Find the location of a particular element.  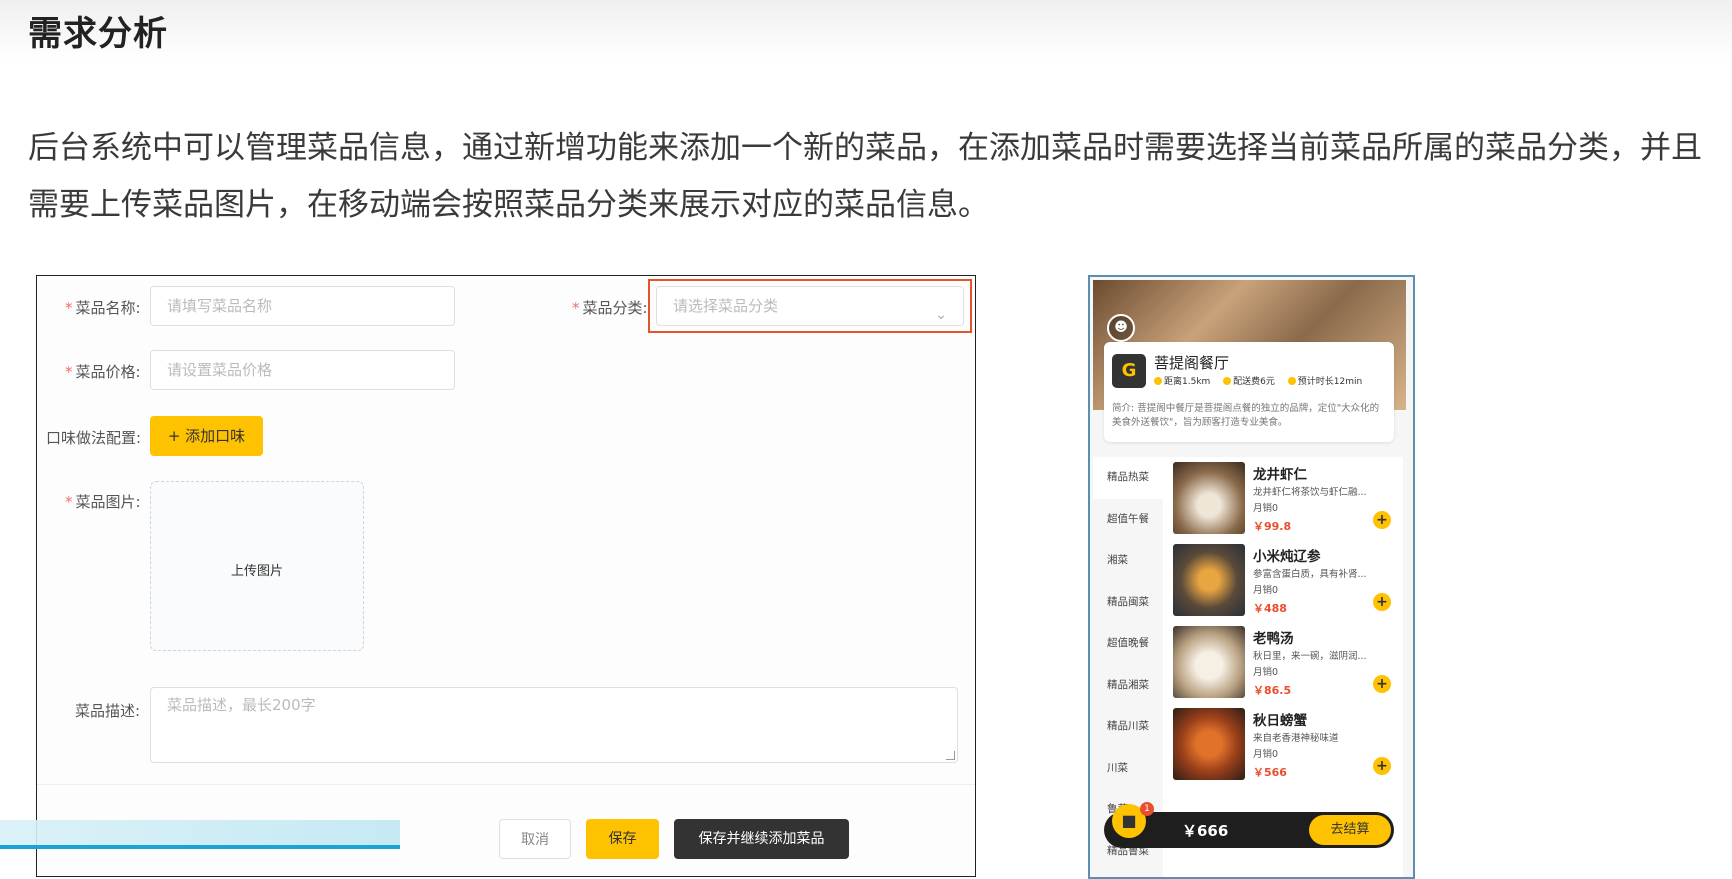

dish-desc-textarea: 菜品描述，最长200字 is located at coordinates (554, 725).